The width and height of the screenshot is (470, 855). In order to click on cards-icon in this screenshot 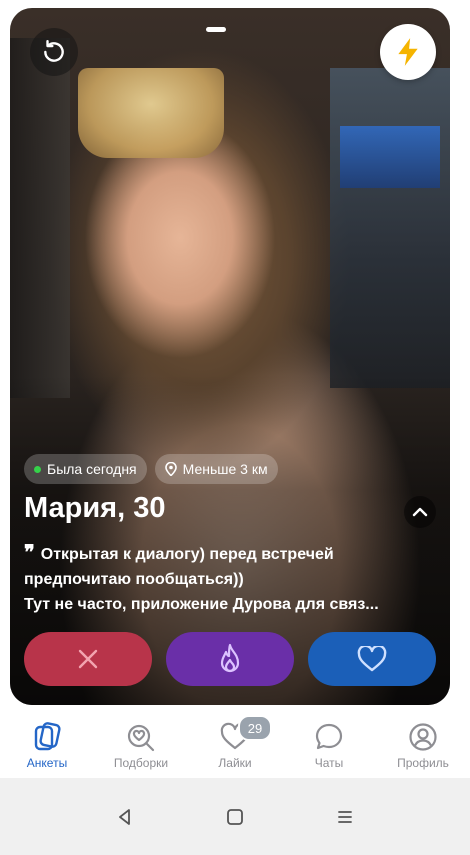, I will do `click(47, 736)`.